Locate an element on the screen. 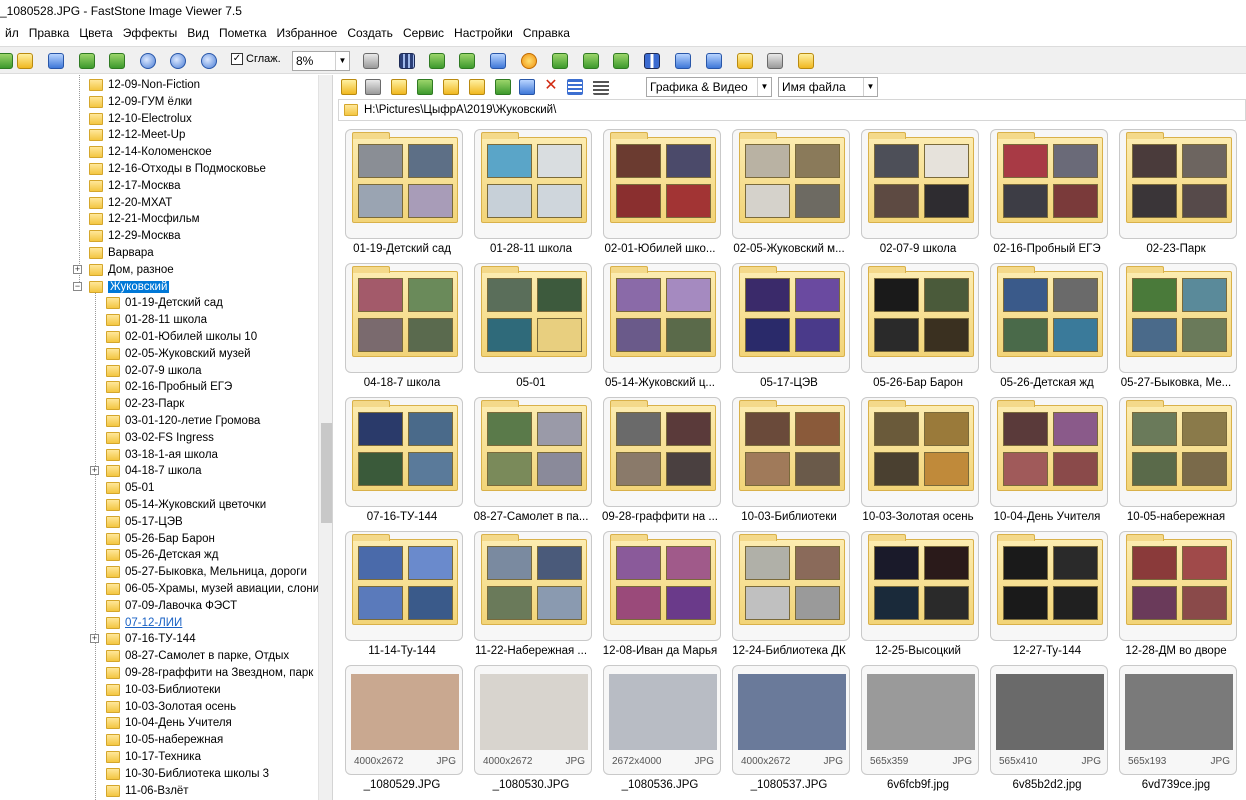 The width and height of the screenshot is (1246, 800). tree-item: 07-12-ЛИИ is located at coordinates (144, 622).